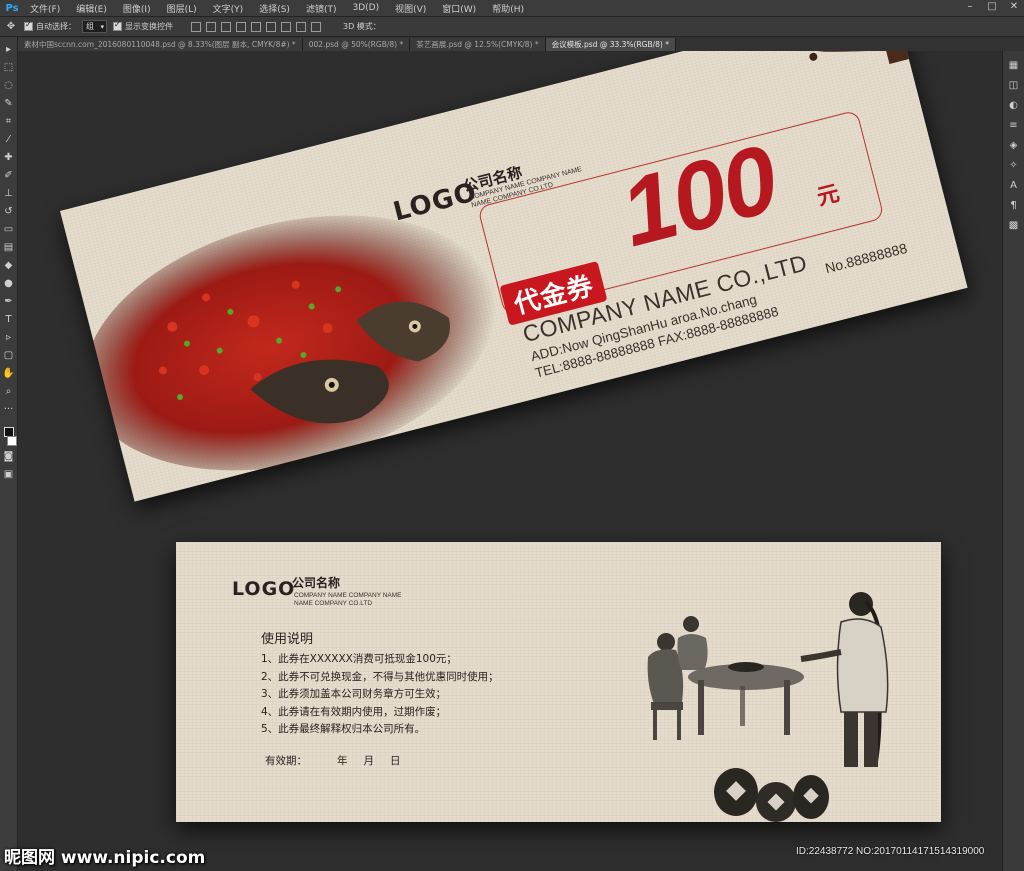  What do you see at coordinates (9, 158) in the screenshot?
I see `healing-brush-icon: ✚` at bounding box center [9, 158].